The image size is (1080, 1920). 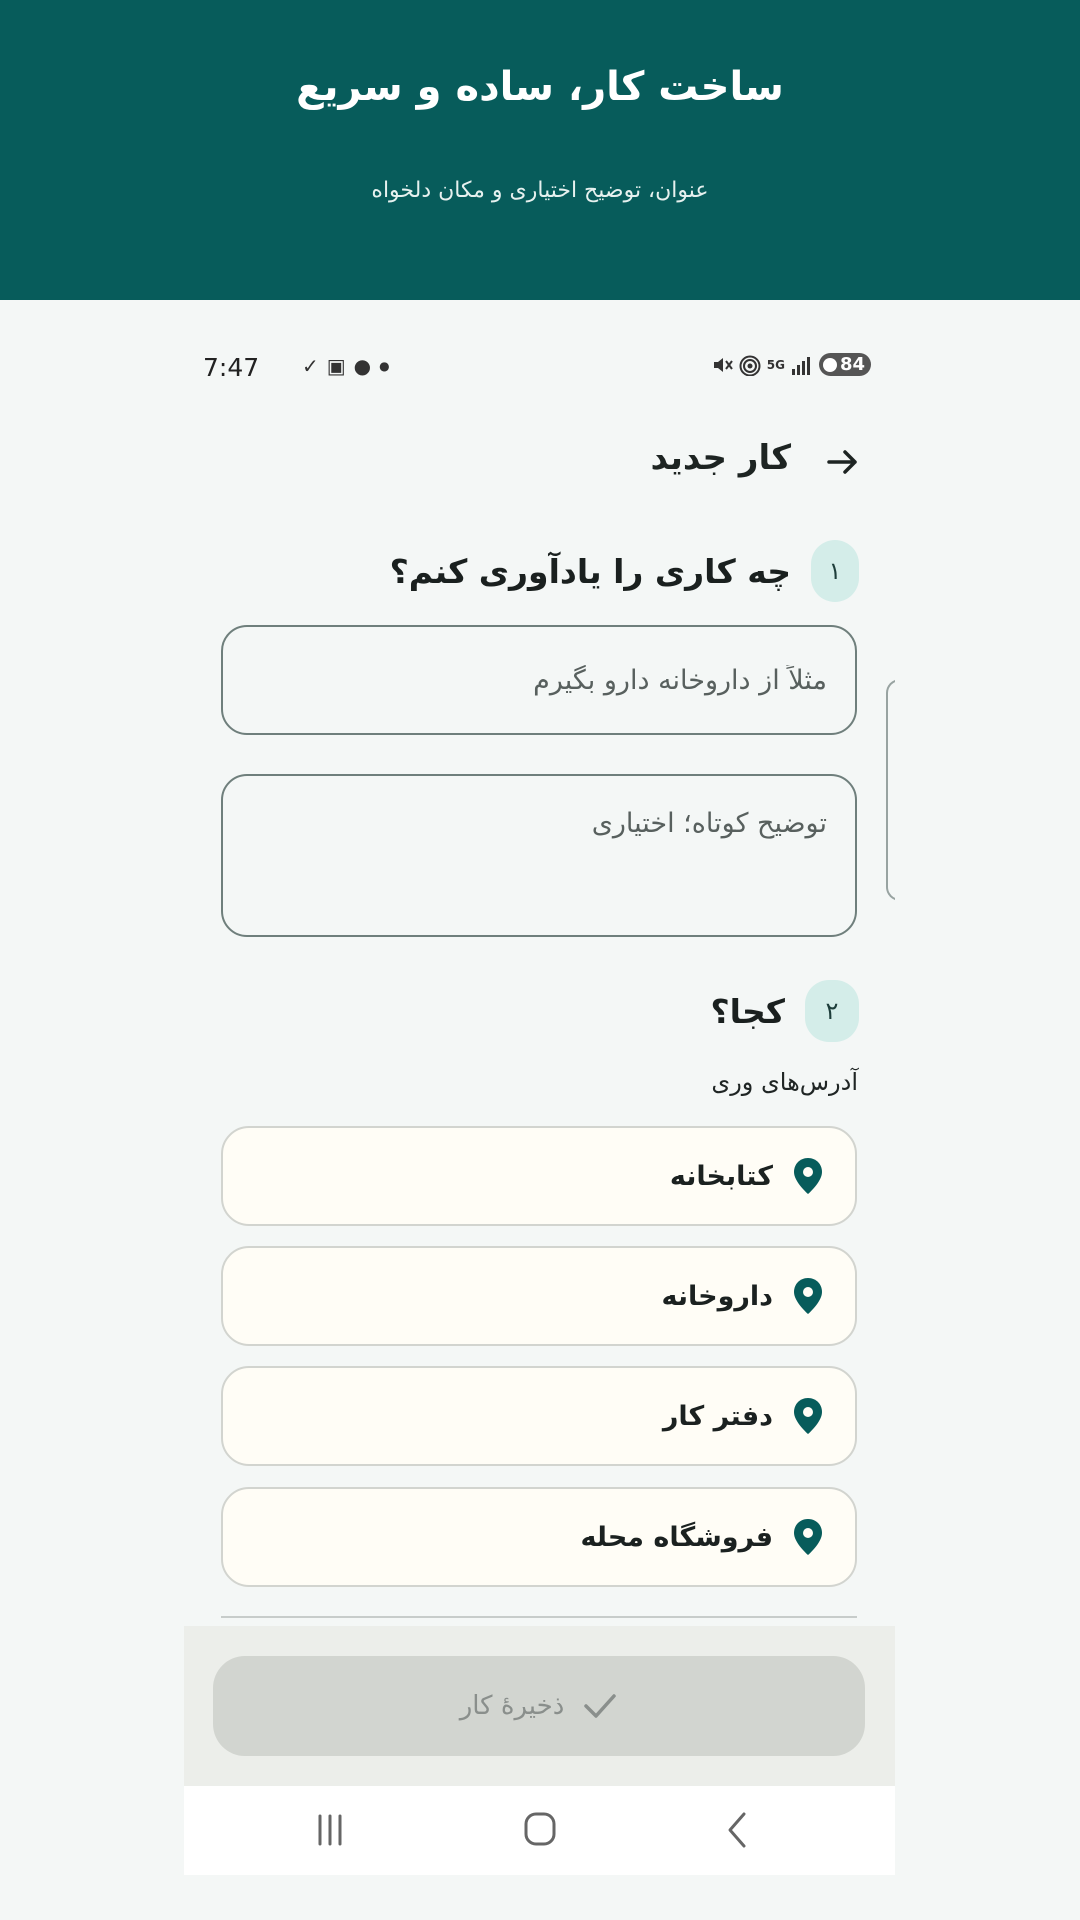 What do you see at coordinates (590, 571) in the screenshot?
I see `step1-title: چه کاری را یادآوری کنم؟` at bounding box center [590, 571].